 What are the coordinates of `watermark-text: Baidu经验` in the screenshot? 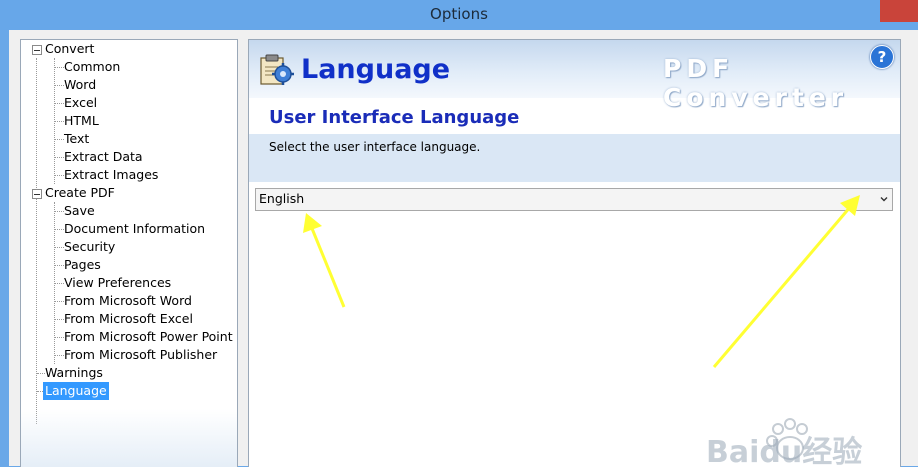 It's located at (784, 450).